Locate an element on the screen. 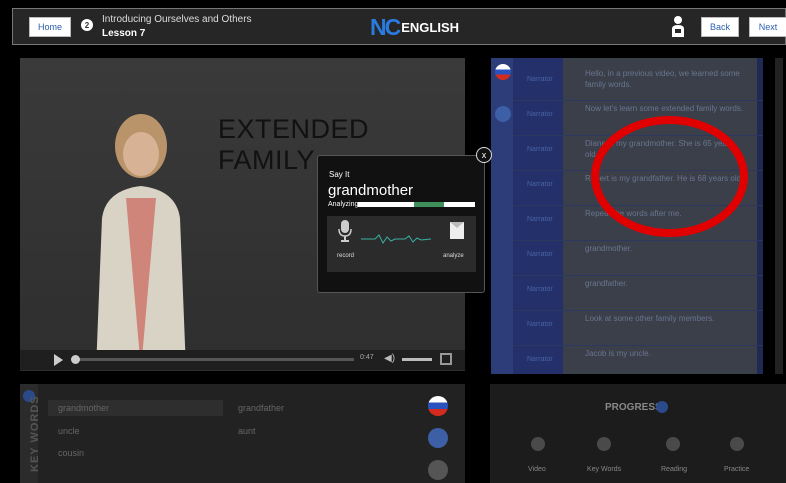 This screenshot has width=786, height=483. video-controls: 0:47 ◀) is located at coordinates (242, 360).